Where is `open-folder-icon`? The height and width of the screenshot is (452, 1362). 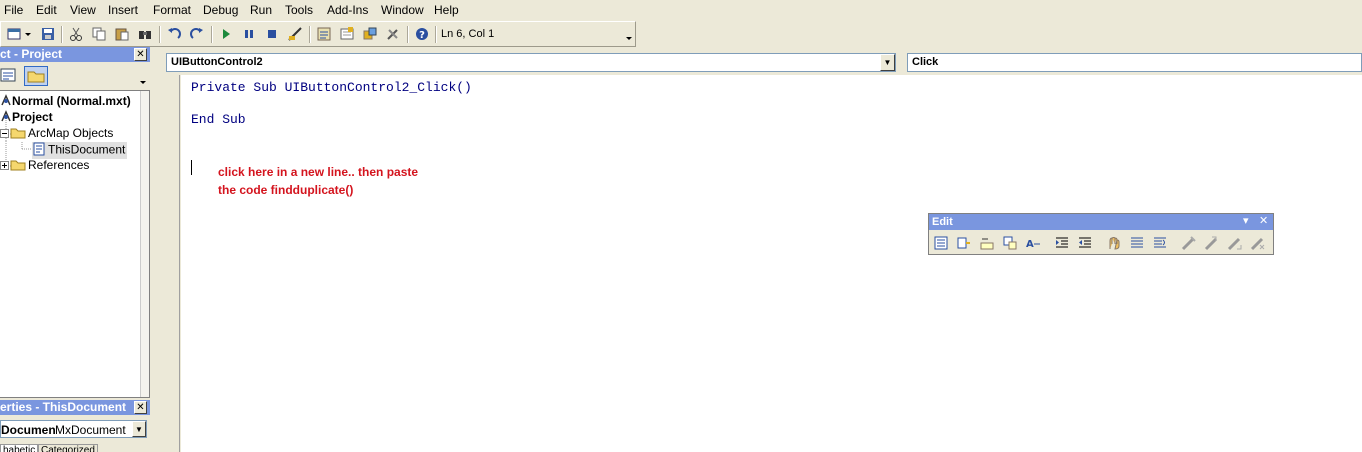 open-folder-icon is located at coordinates (19, 134).